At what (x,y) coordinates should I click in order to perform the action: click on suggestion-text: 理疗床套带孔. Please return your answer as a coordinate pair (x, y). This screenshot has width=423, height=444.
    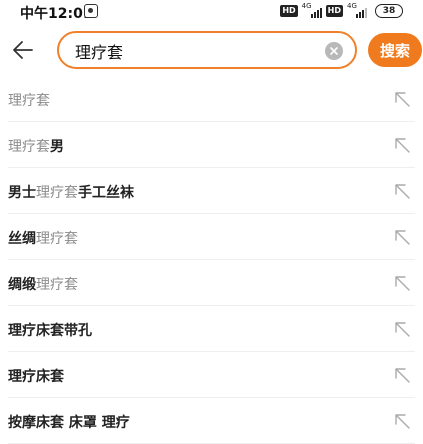
    Looking at the image, I should click on (50, 330).